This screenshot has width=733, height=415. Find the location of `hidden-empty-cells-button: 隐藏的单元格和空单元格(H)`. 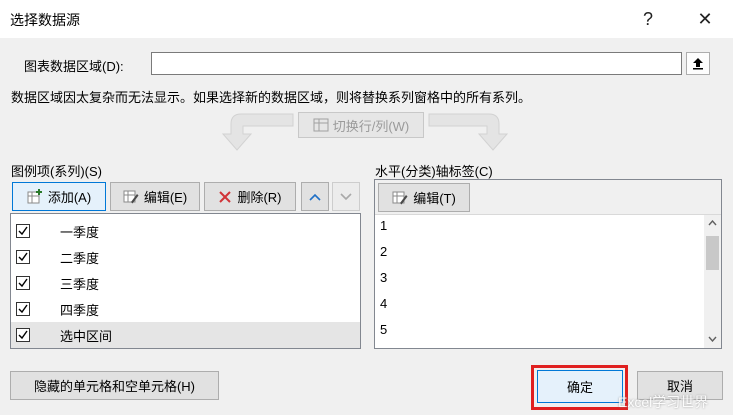

hidden-empty-cells-button: 隐藏的单元格和空单元格(H) is located at coordinates (114, 385).